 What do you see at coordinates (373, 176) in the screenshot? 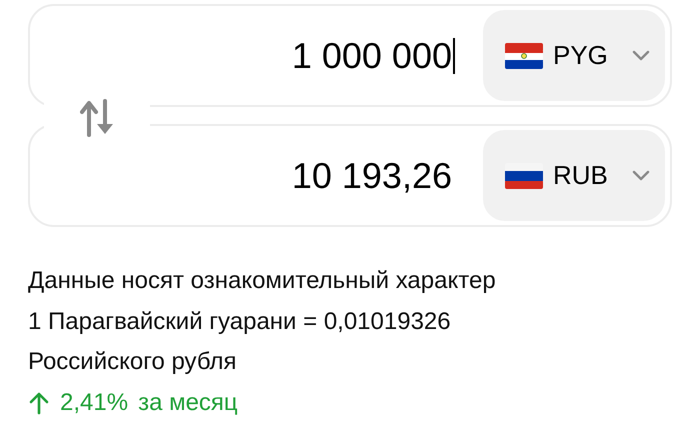
I see `amount-field: 10 193,26` at bounding box center [373, 176].